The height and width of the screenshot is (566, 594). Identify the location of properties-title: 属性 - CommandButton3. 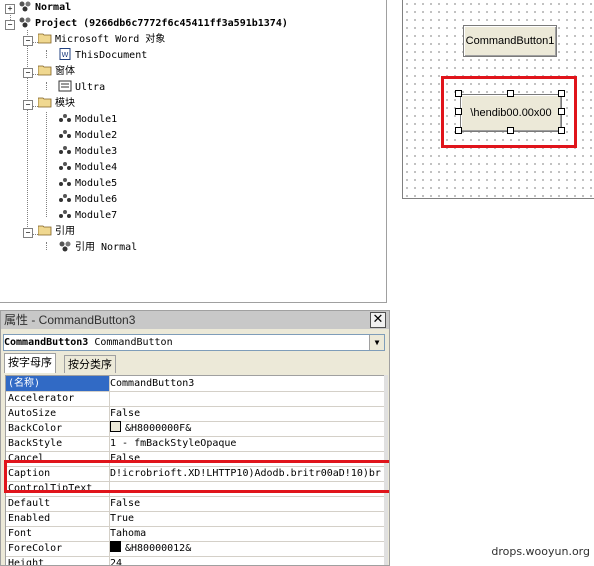
(195, 320).